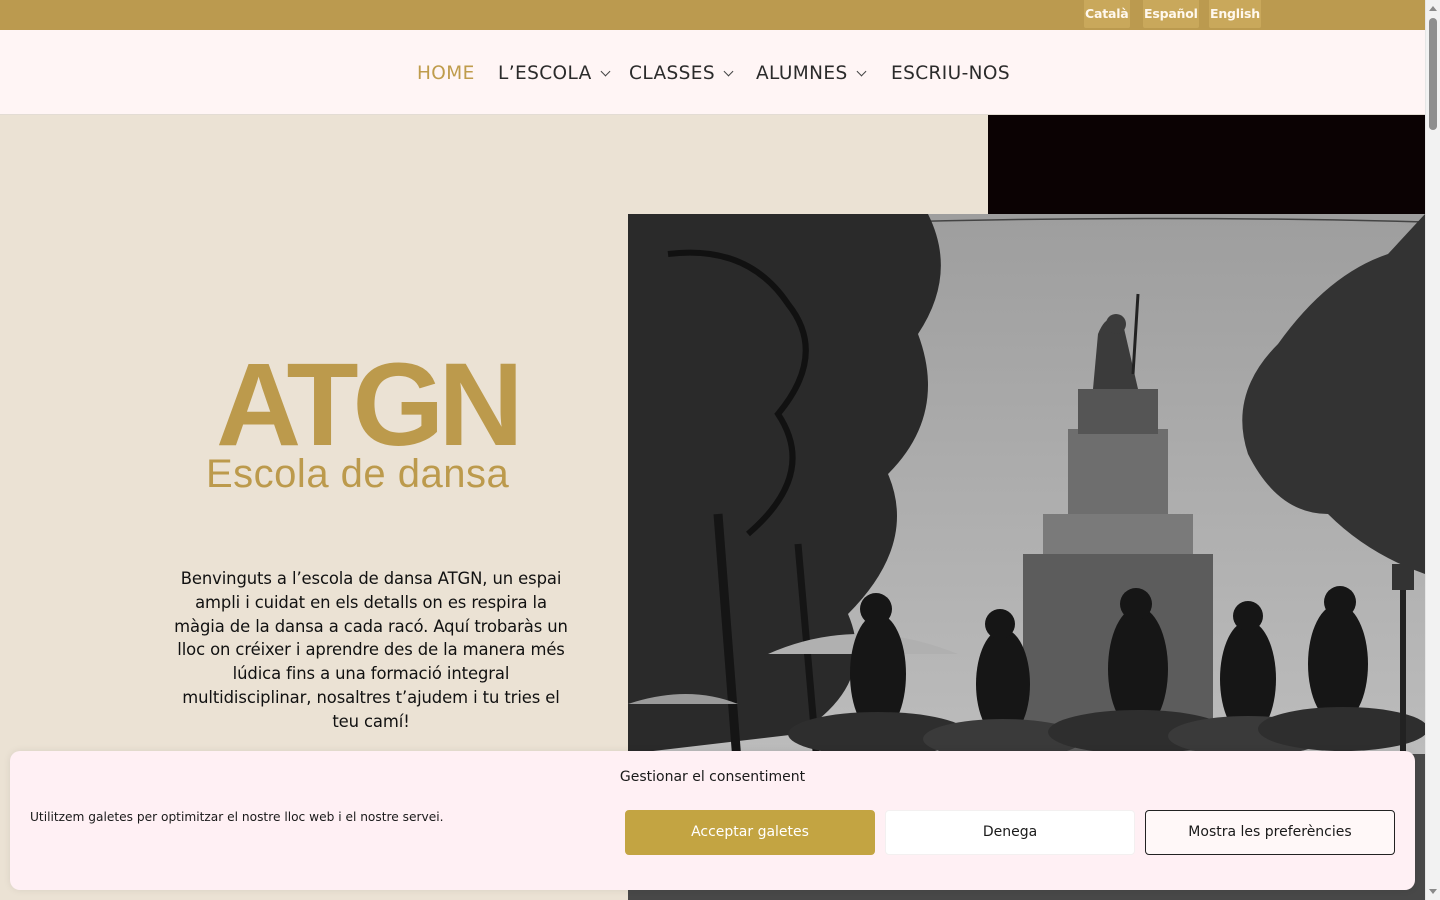  I want to click on show-preferences-button: Mostra les preferències, so click(1270, 832).